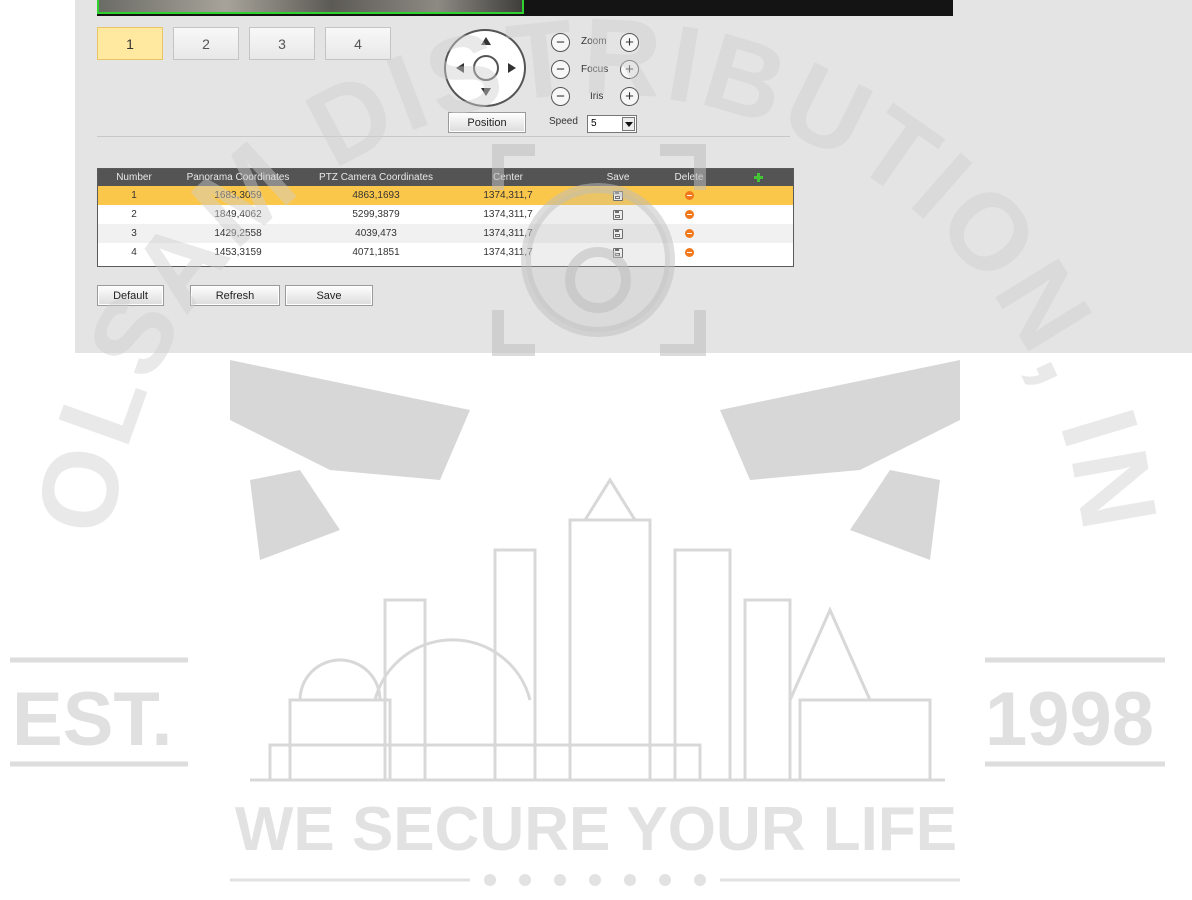  I want to click on iris-open-button: +, so click(629, 96).